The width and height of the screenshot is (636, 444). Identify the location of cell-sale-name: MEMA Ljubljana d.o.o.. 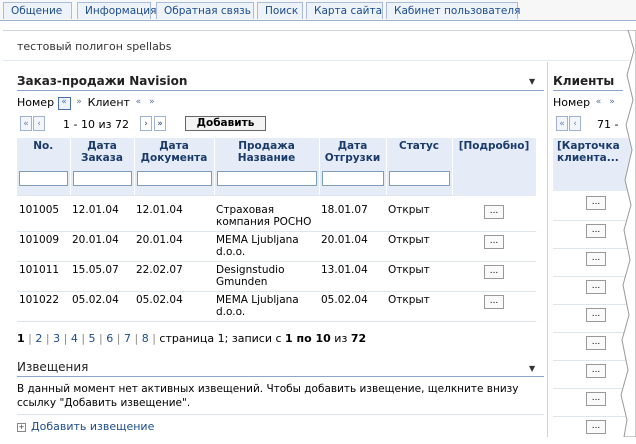
(266, 306).